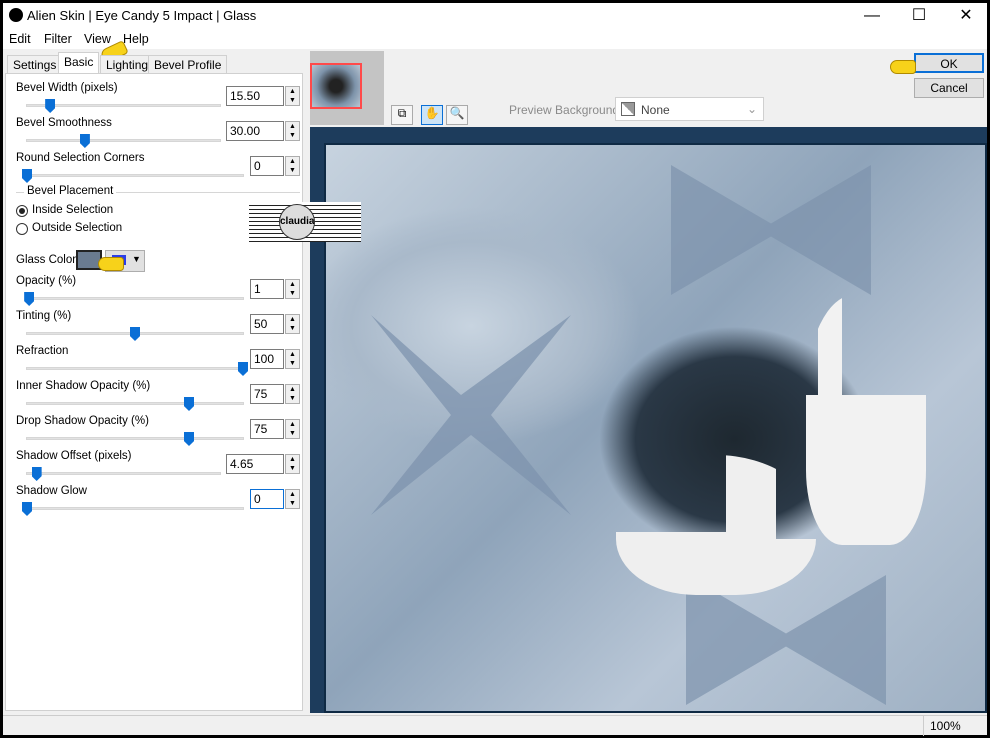 This screenshot has height=738, width=990. I want to click on value-input: 100, so click(267, 359).